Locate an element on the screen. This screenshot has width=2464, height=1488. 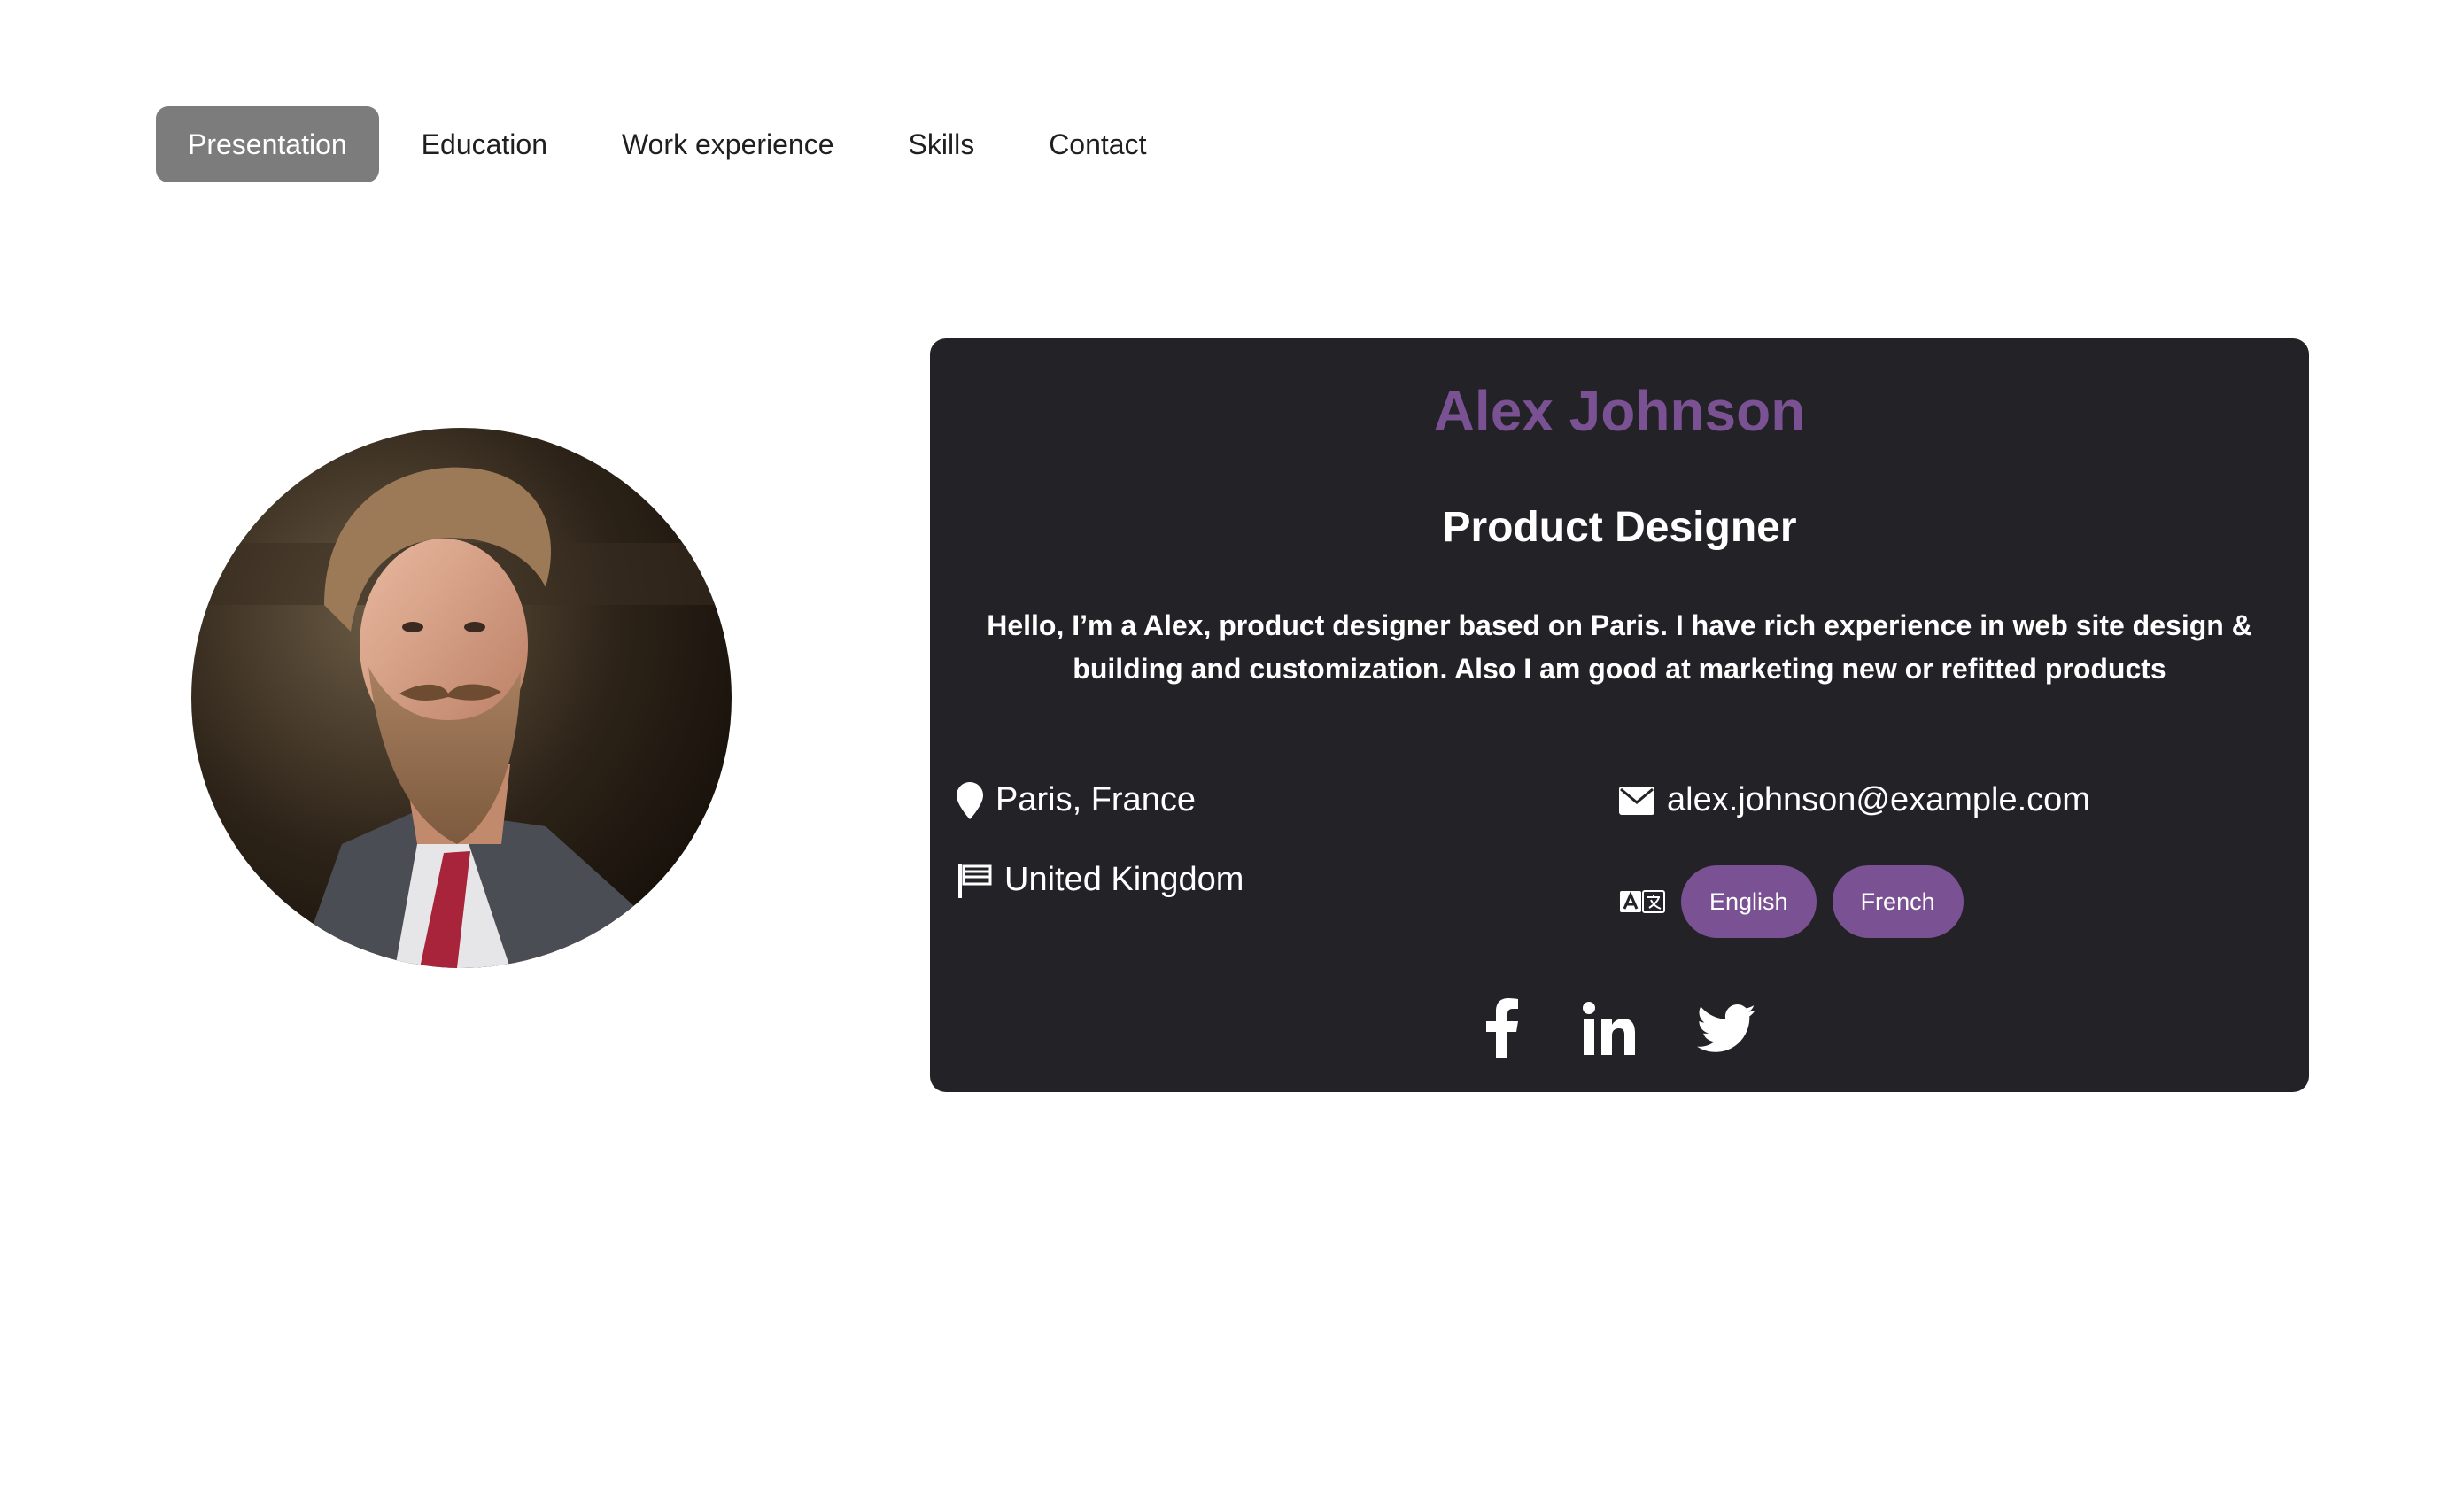
email-text: alex.johnson@example.com is located at coordinates (1878, 800).